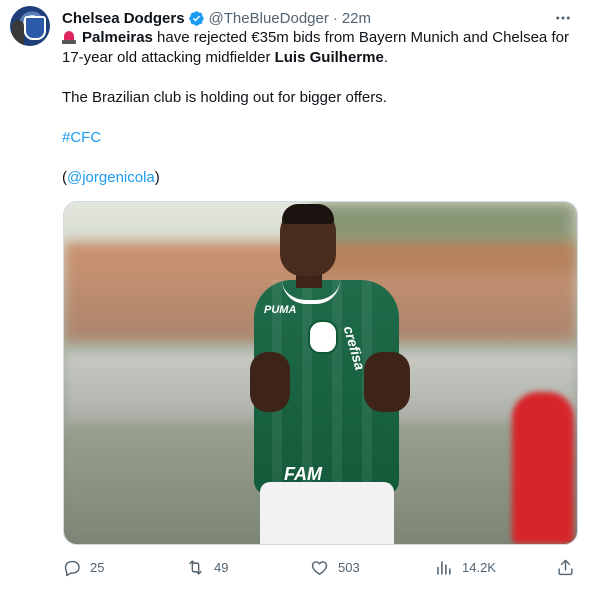 This screenshot has width=589, height=589. Describe the element at coordinates (18, 33) in the screenshot. I see `avatar-person` at that location.